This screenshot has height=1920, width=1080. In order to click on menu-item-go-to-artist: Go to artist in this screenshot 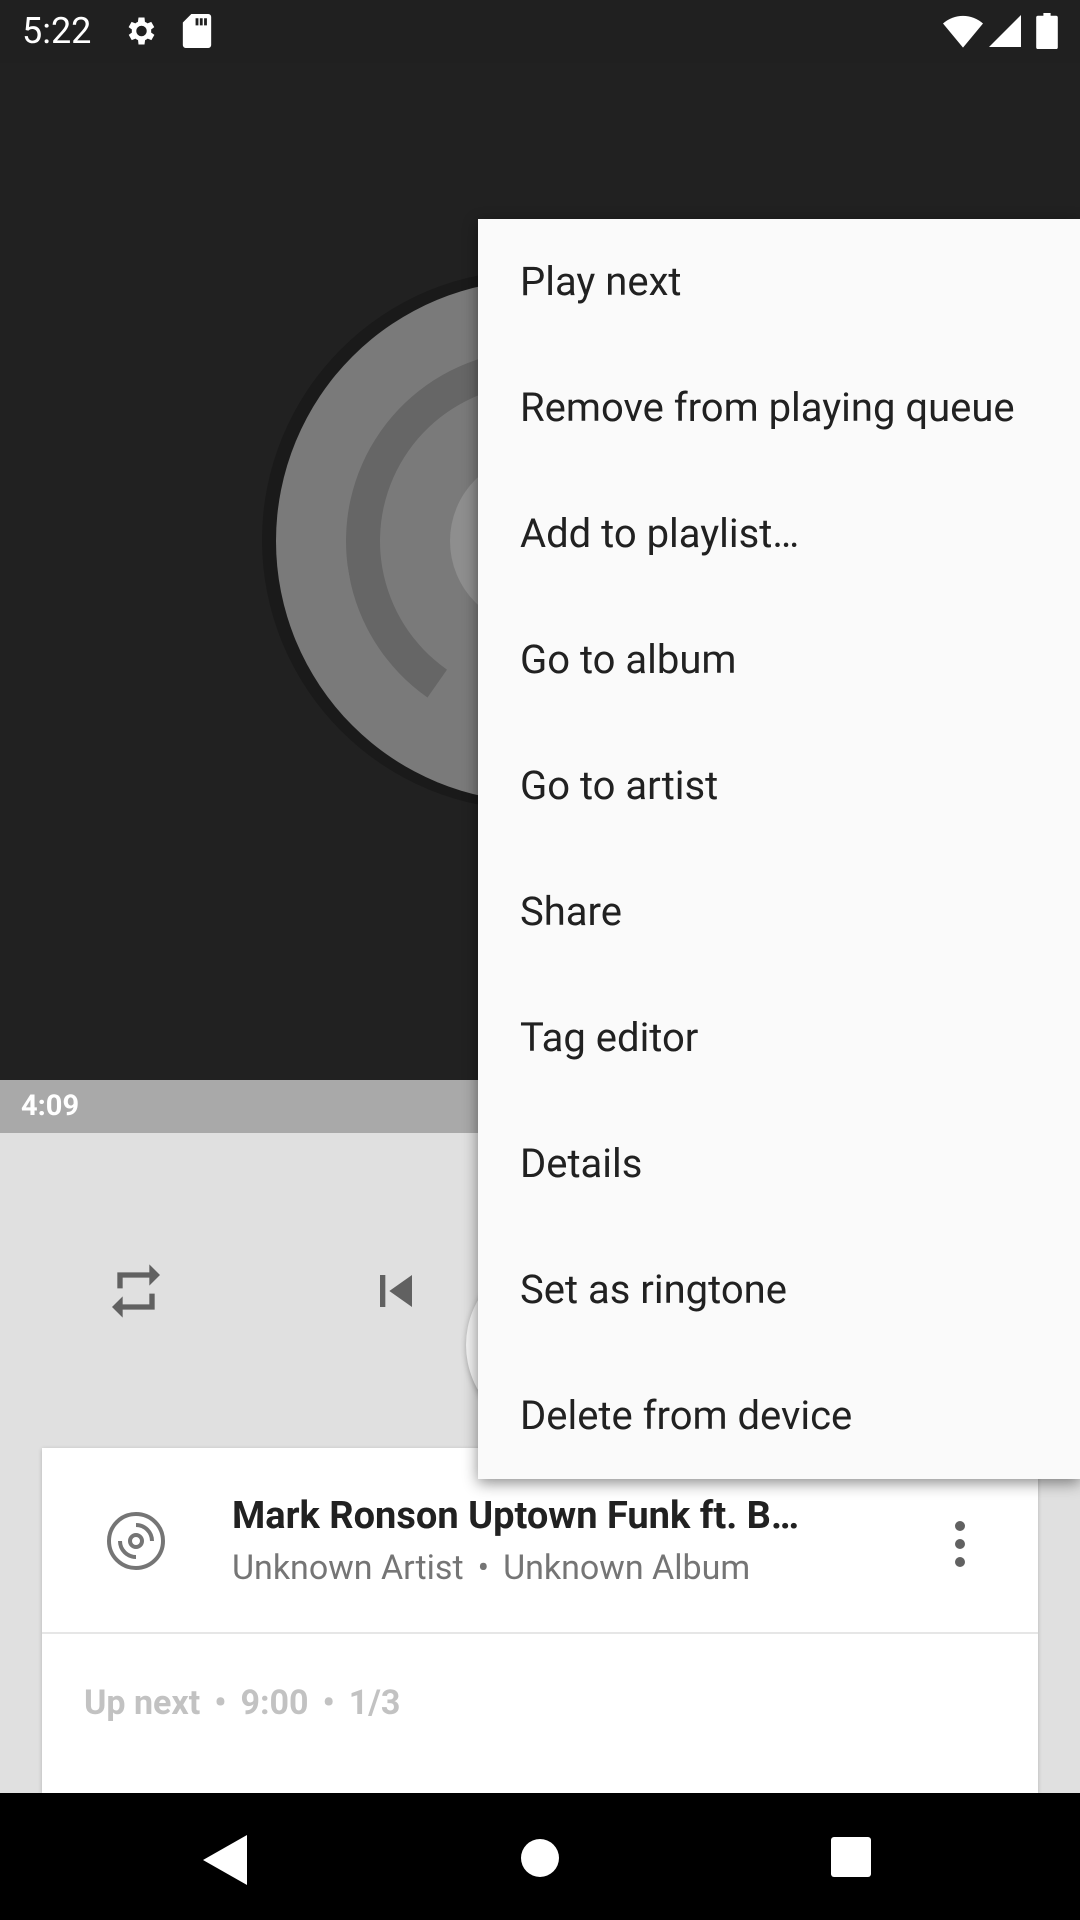, I will do `click(779, 786)`.